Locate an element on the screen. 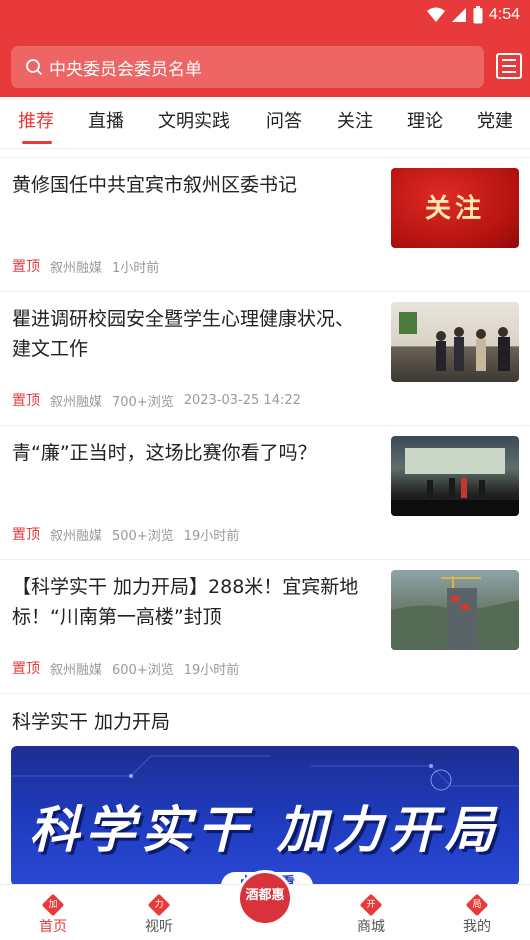 The image size is (530, 940). scan-search-icon is located at coordinates (509, 66).